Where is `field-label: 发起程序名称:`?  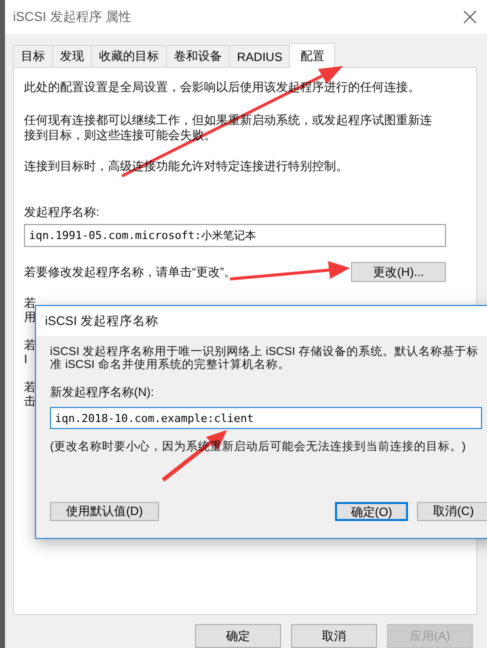
field-label: 发起程序名称: is located at coordinates (62, 212).